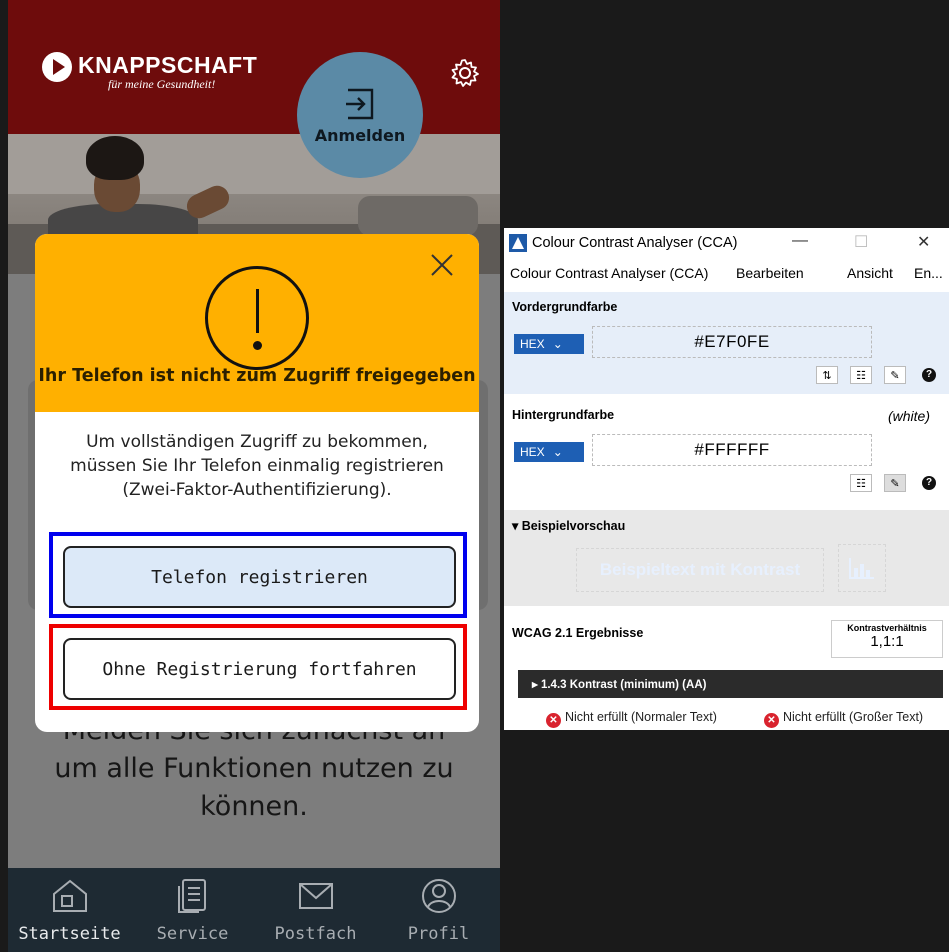 Image resolution: width=949 pixels, height=952 pixels. I want to click on foreground-label: Vordergrundfarbe, so click(565, 307).